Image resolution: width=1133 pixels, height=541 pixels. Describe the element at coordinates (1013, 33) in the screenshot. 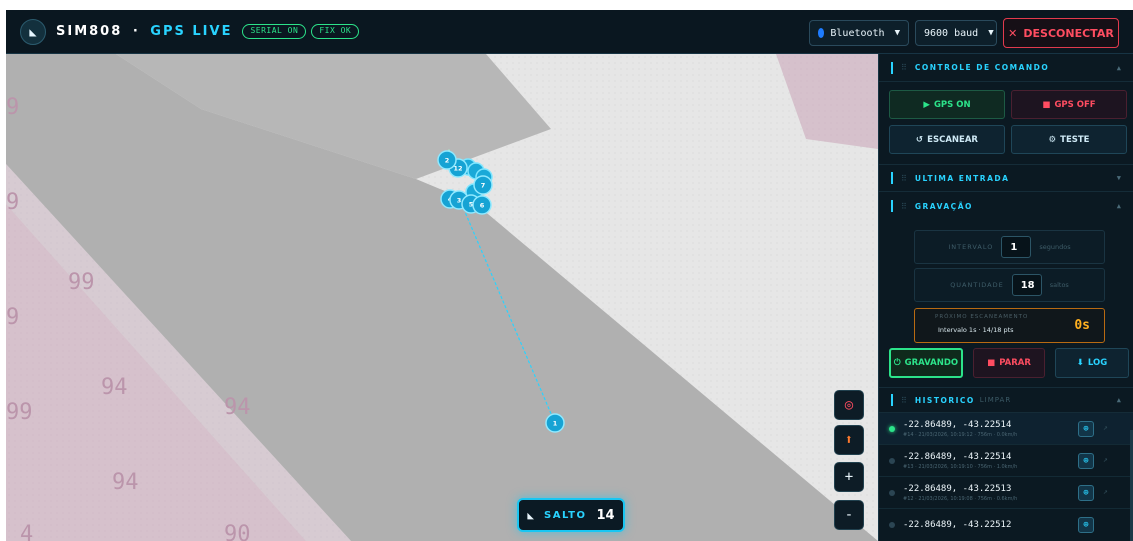

I see `close-icon: ✕` at that location.